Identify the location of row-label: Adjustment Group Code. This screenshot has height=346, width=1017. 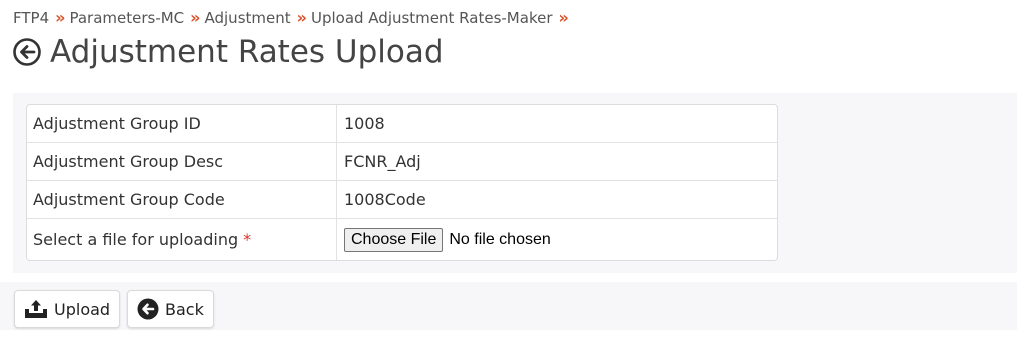
(182, 199).